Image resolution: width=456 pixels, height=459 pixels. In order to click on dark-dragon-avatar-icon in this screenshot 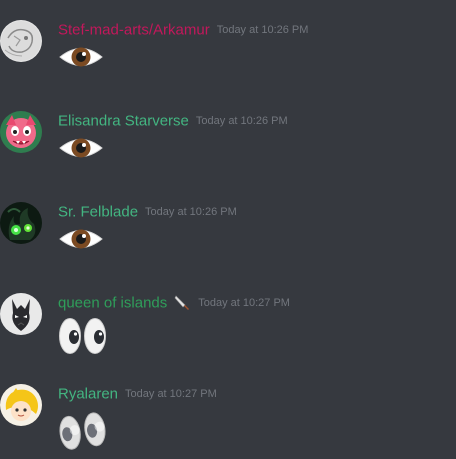, I will do `click(21, 314)`.